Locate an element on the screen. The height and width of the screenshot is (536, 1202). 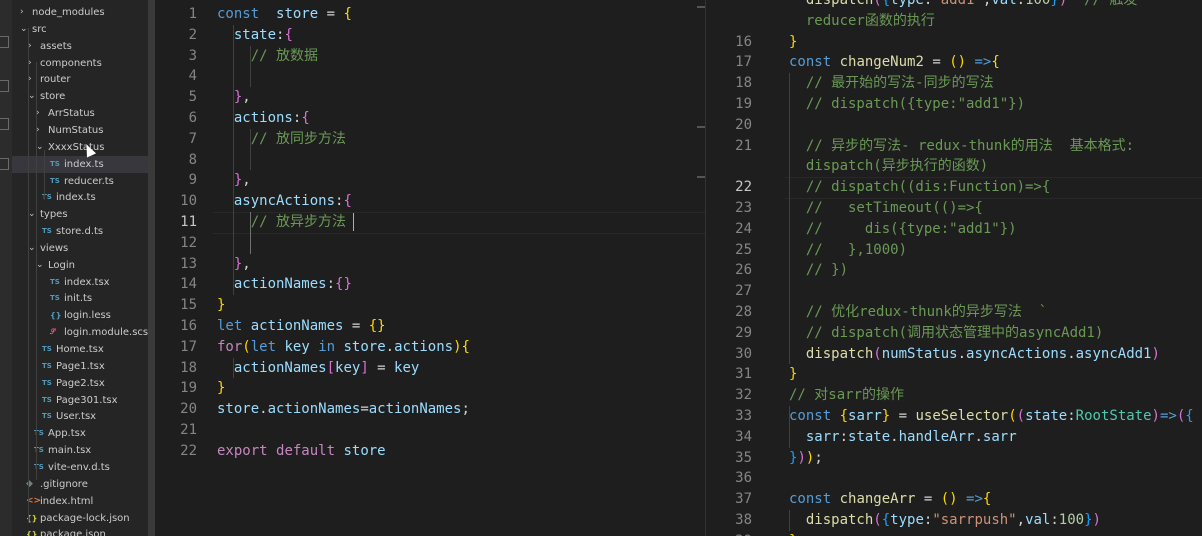
code-text: // 放异步方法 is located at coordinates (281, 222).